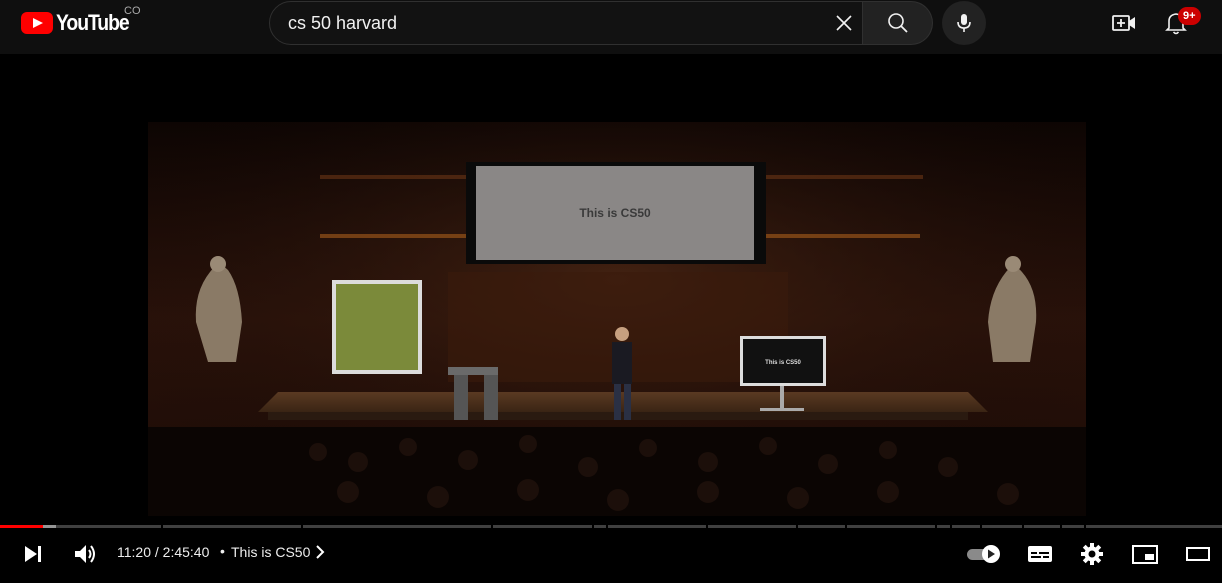 The width and height of the screenshot is (1222, 583). I want to click on youtube-logo: YouTube, so click(79, 22).